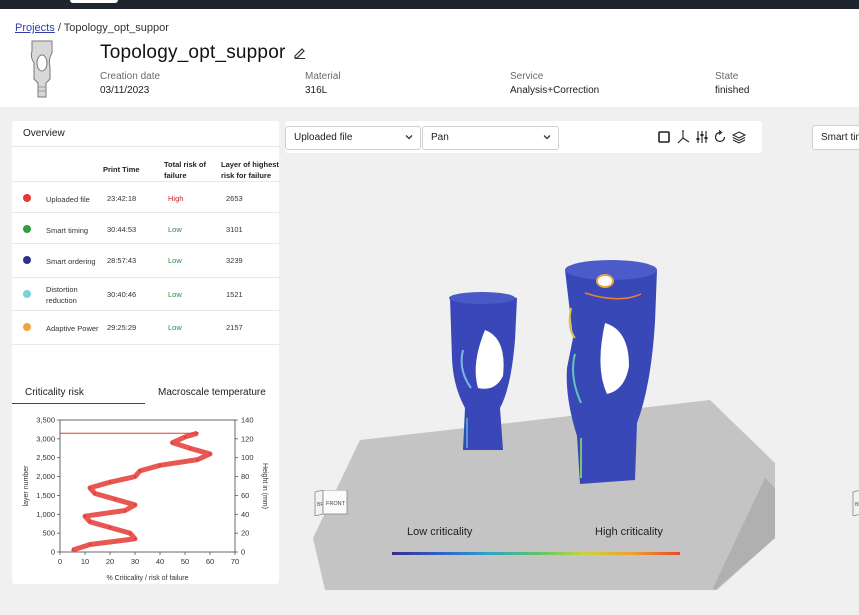 This screenshot has width=859, height=615. Describe the element at coordinates (147, 578) in the screenshot. I see `x-axis-label: % Criticality / risk of failure` at that location.